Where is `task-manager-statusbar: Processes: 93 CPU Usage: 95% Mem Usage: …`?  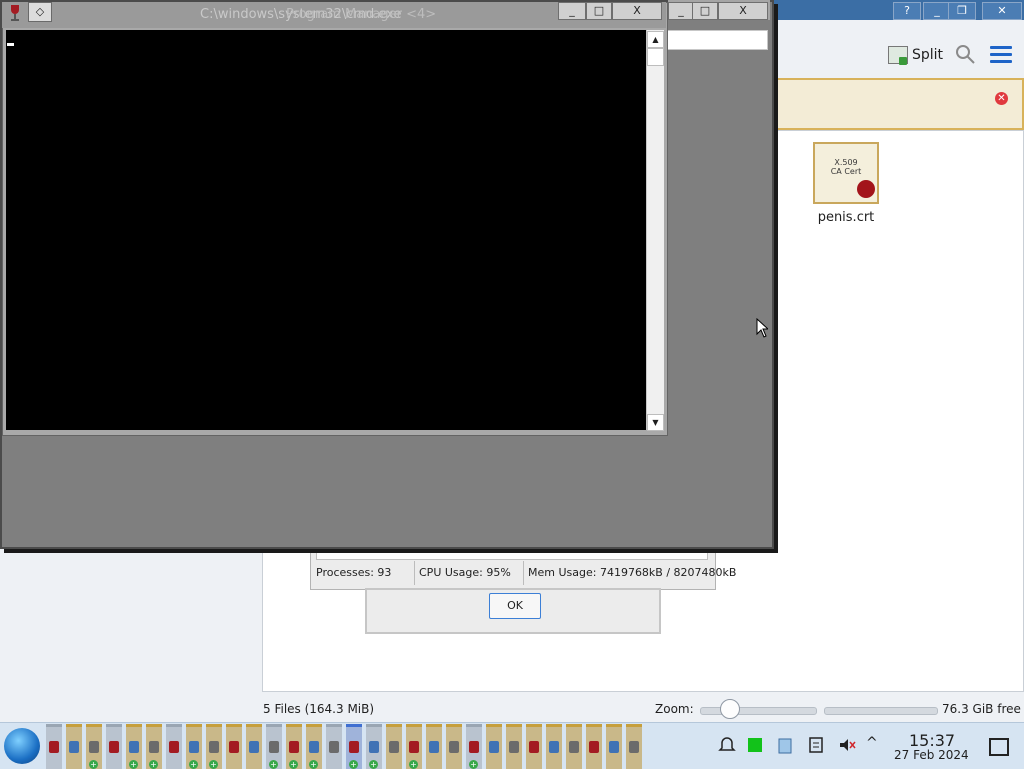 task-manager-statusbar: Processes: 93 CPU Usage: 95% Mem Usage: … is located at coordinates (524, 573).